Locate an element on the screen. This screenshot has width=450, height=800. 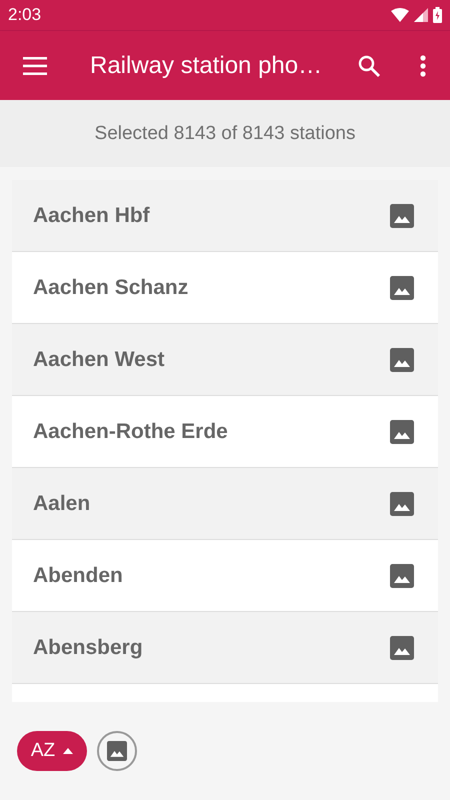
station-name: Aachen Schanz is located at coordinates (110, 288).